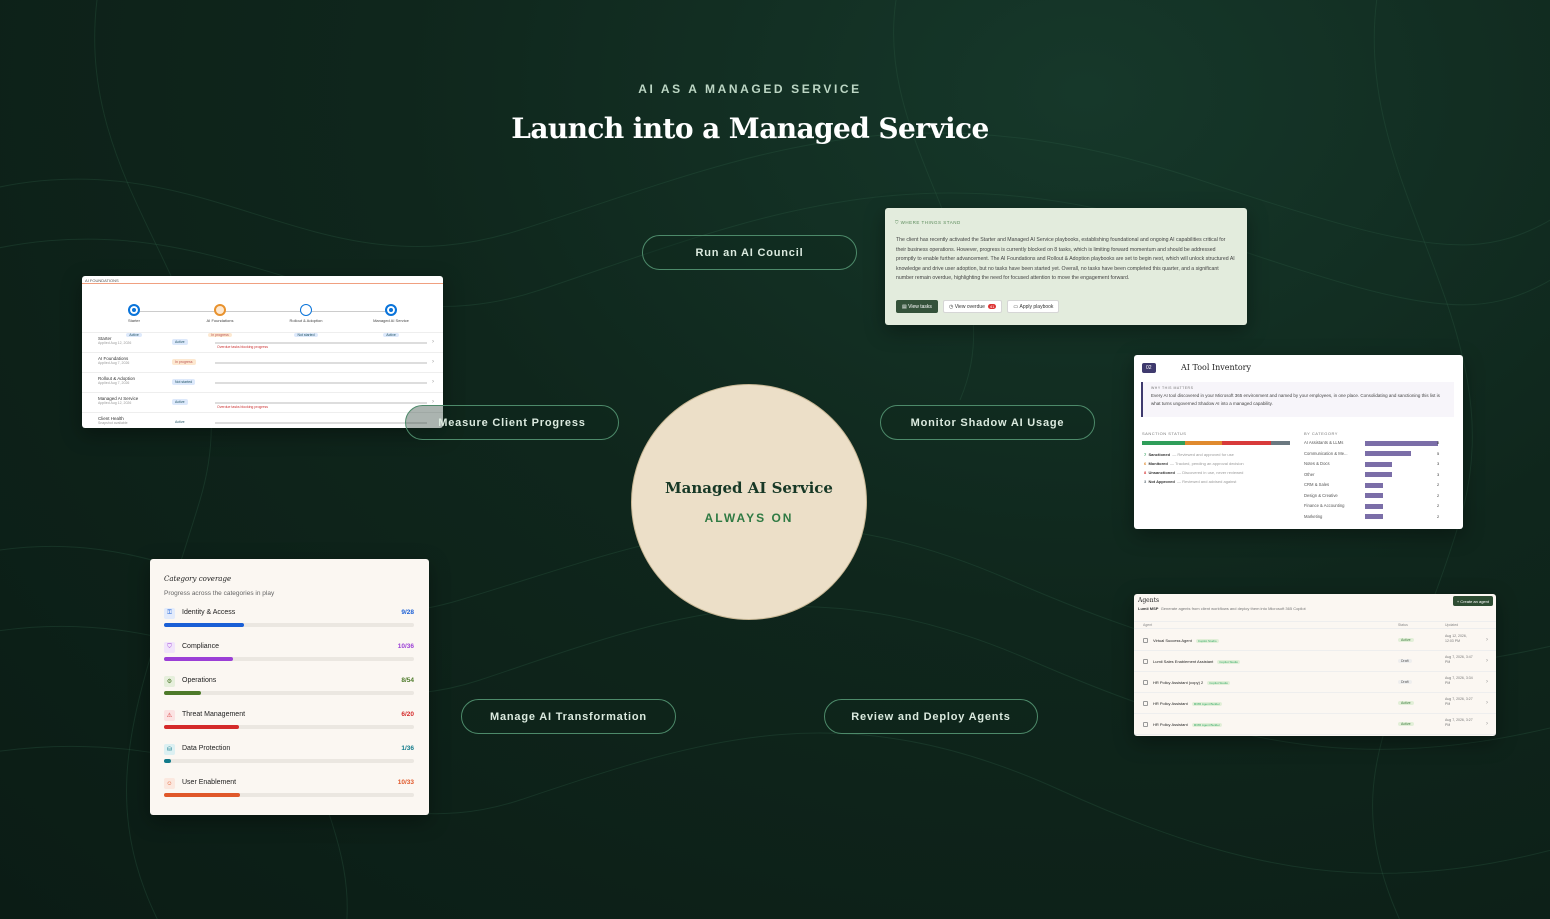  What do you see at coordinates (206, 748) in the screenshot?
I see `coverage-category-name: Data Protection` at bounding box center [206, 748].